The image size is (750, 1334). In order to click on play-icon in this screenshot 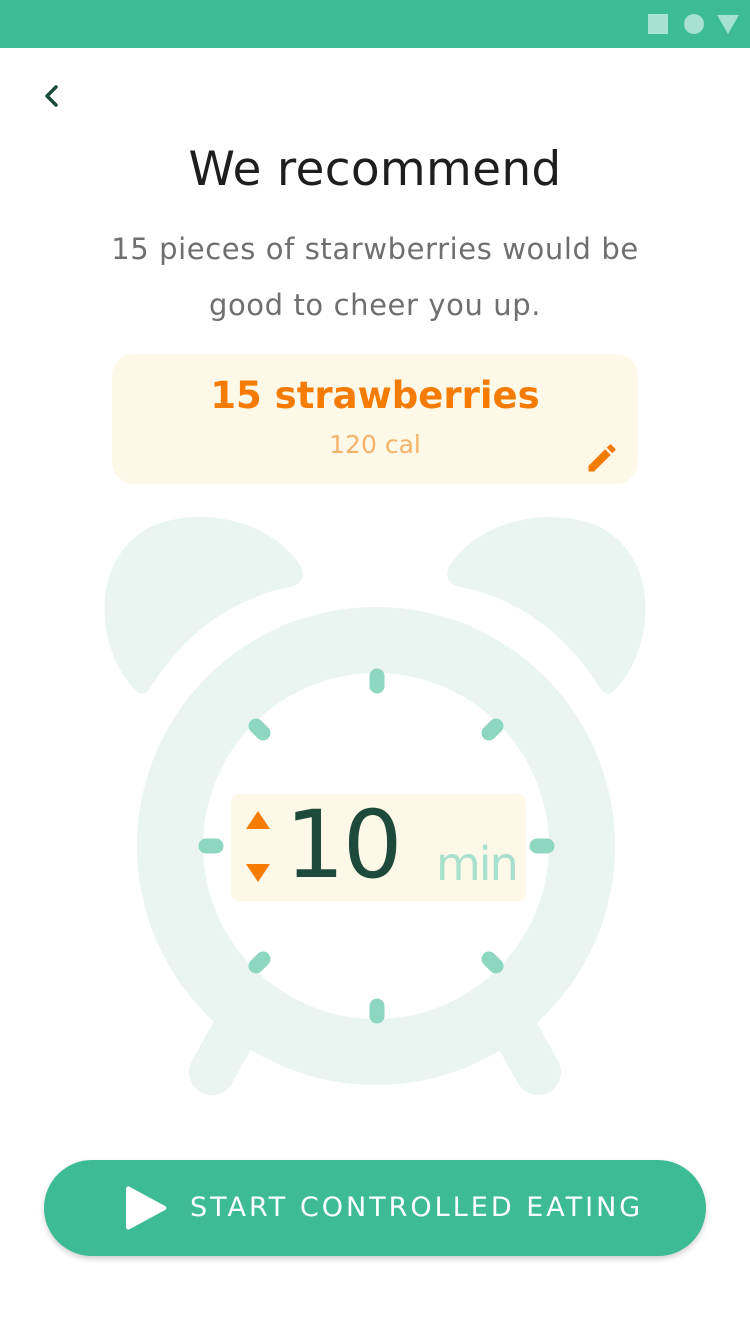, I will do `click(146, 1208)`.